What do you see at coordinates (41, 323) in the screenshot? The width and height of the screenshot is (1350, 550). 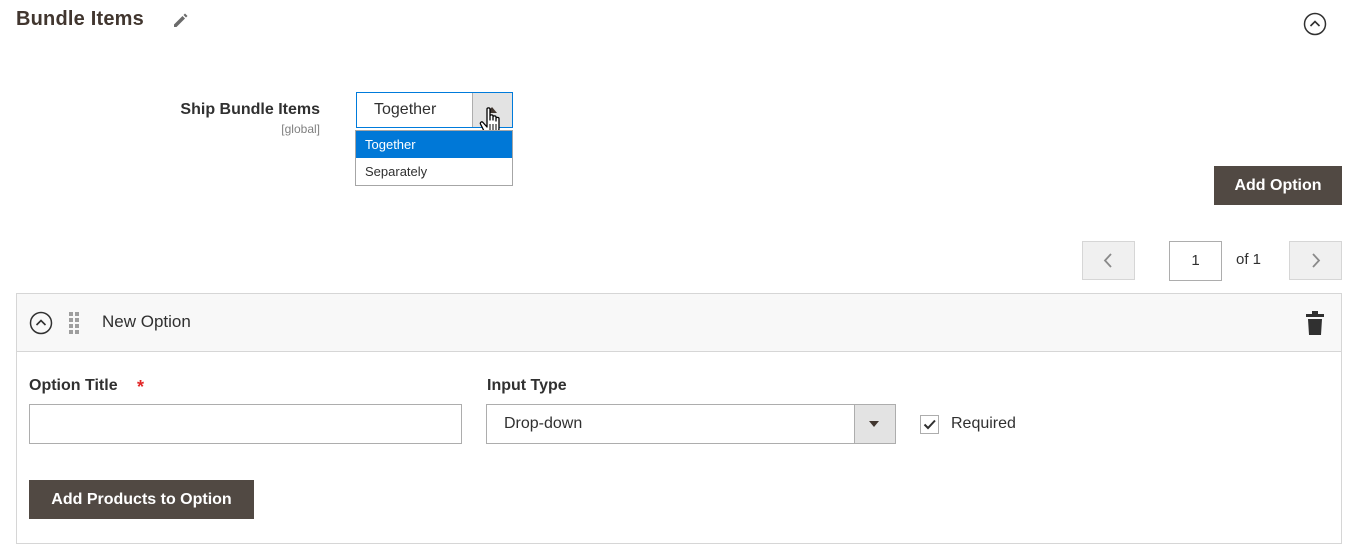 I see `collapse-option-icon` at bounding box center [41, 323].